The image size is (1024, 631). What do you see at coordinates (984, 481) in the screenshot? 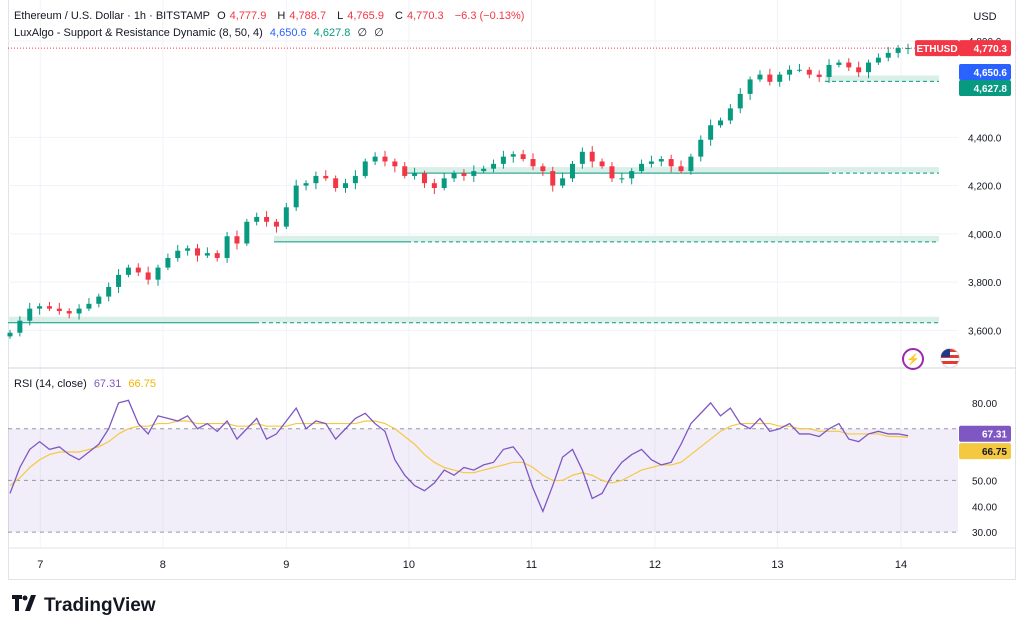
I see `rsi-tick-label: 50.00` at bounding box center [984, 481].